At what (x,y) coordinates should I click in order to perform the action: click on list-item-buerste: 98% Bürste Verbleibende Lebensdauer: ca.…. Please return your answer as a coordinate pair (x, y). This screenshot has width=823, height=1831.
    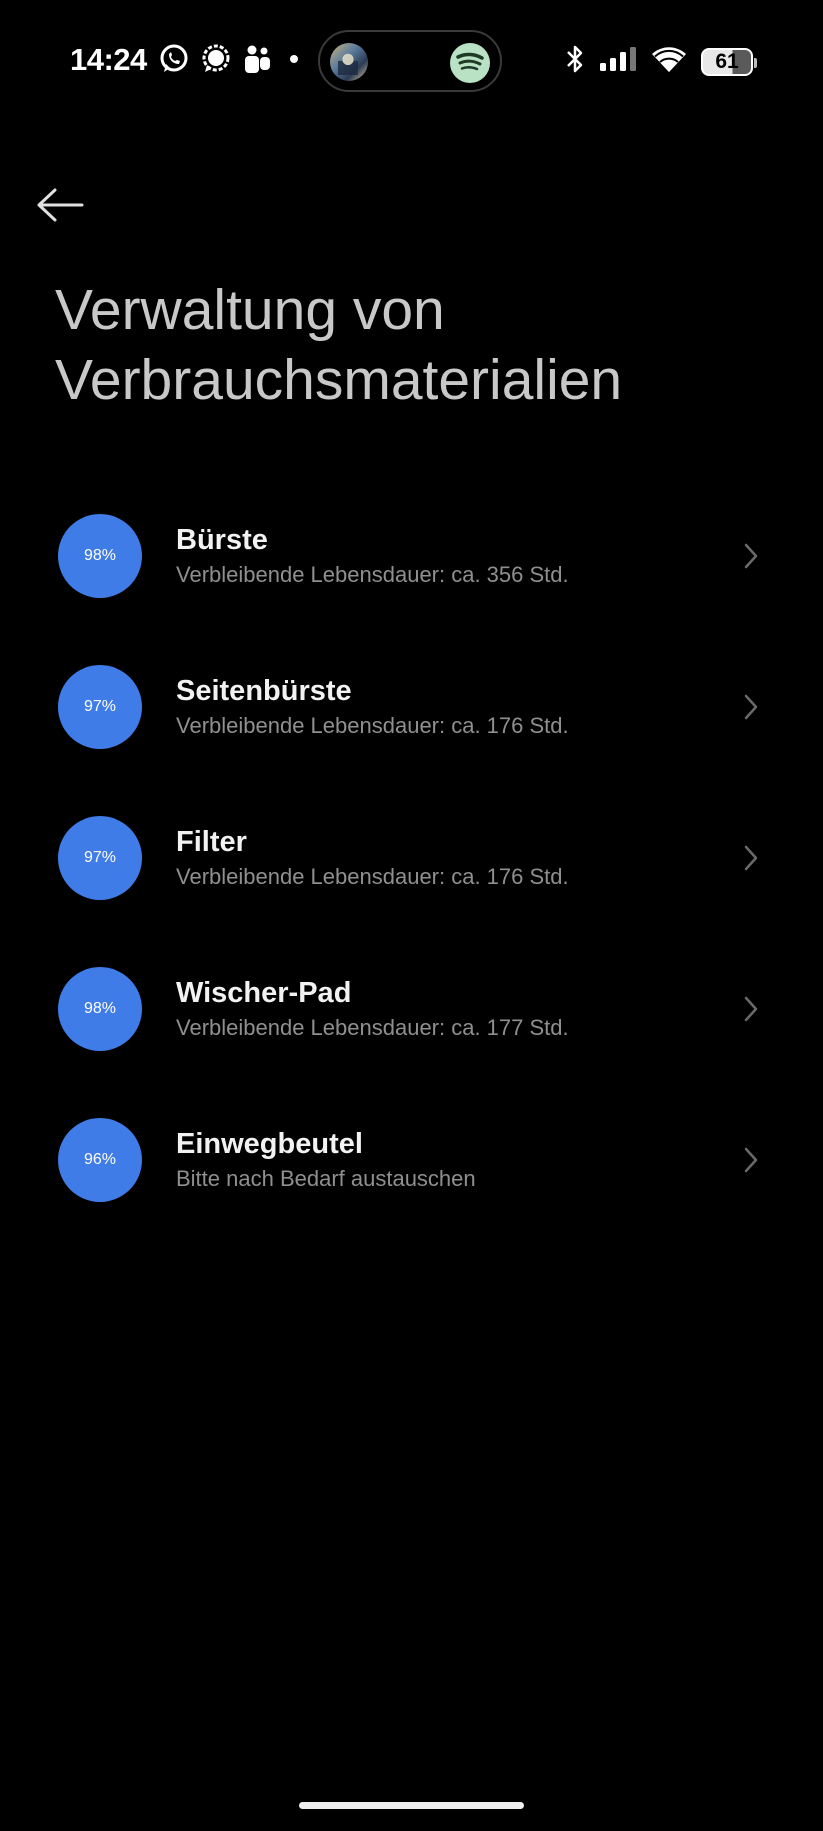
    Looking at the image, I should click on (411, 555).